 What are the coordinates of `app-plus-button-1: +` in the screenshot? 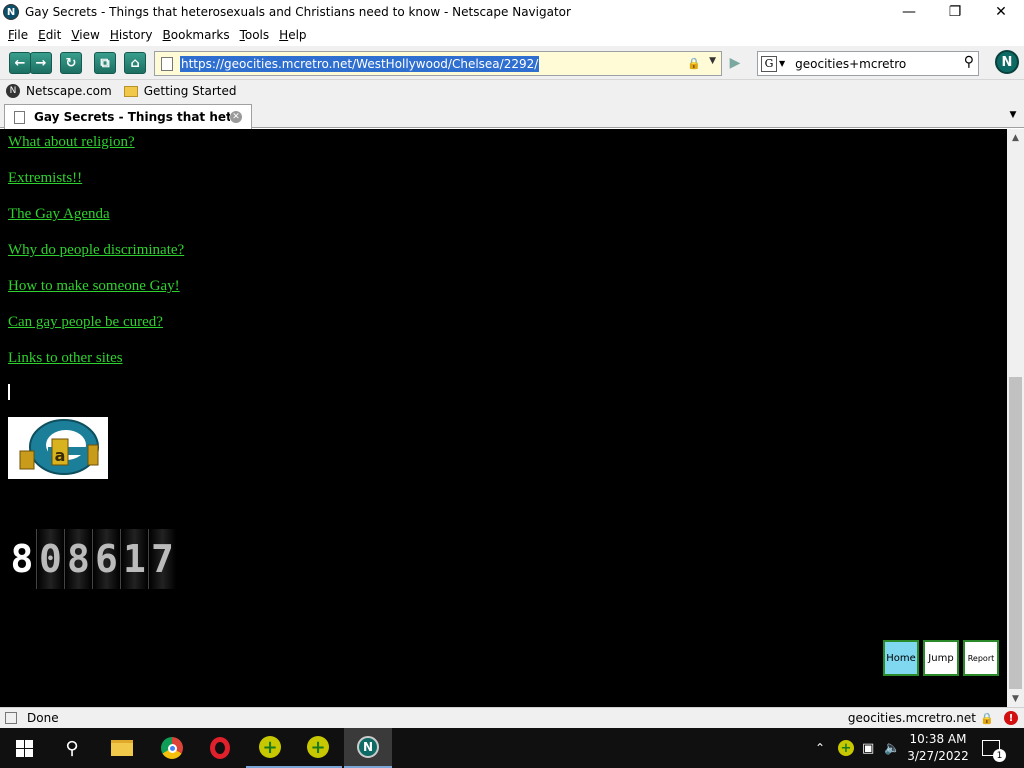 It's located at (270, 748).